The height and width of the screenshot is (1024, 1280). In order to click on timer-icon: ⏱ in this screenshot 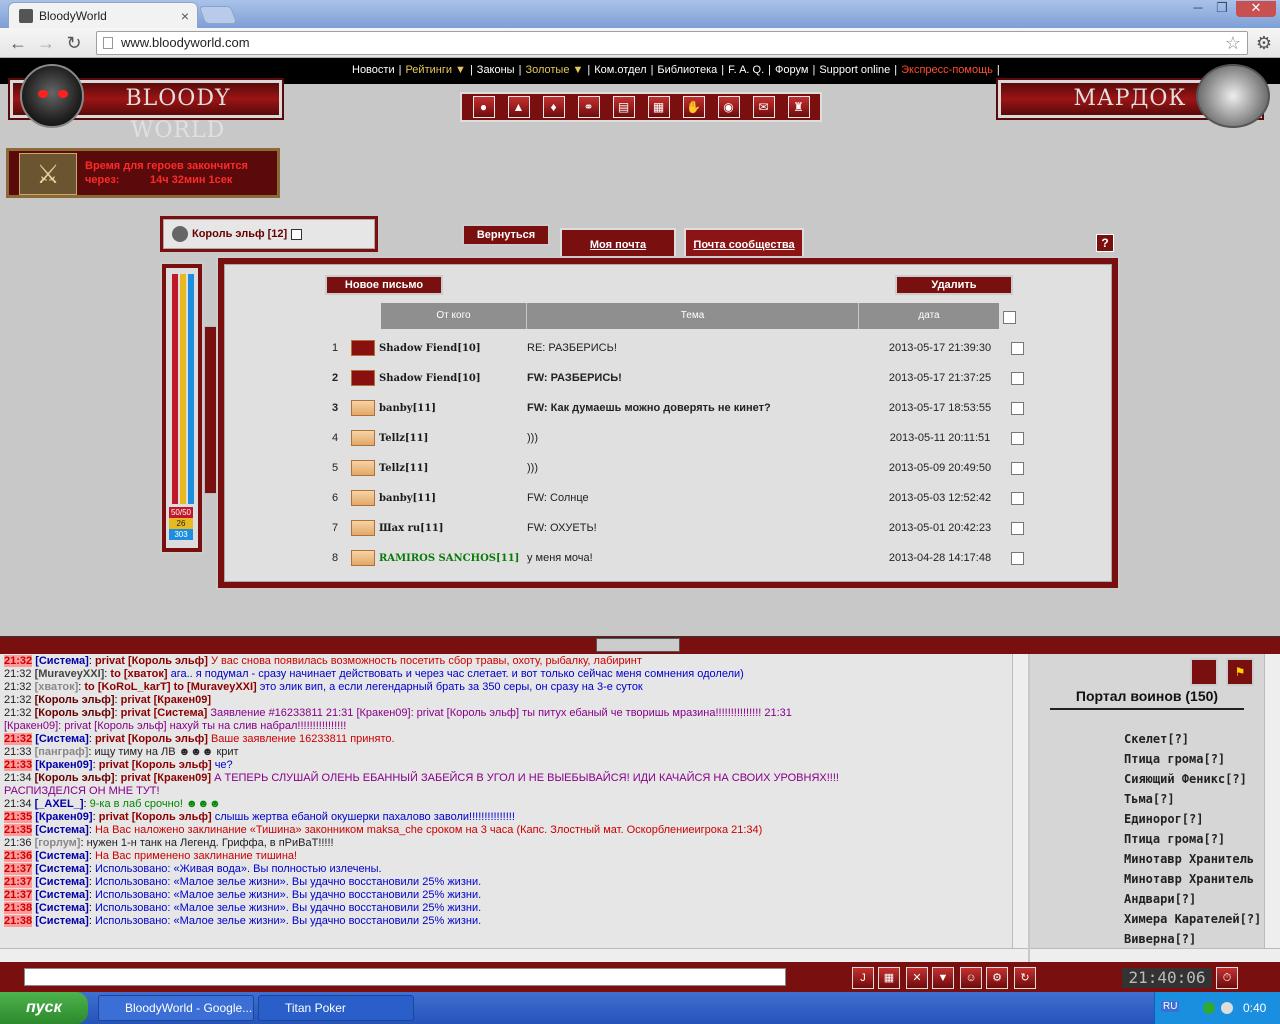, I will do `click(1227, 978)`.